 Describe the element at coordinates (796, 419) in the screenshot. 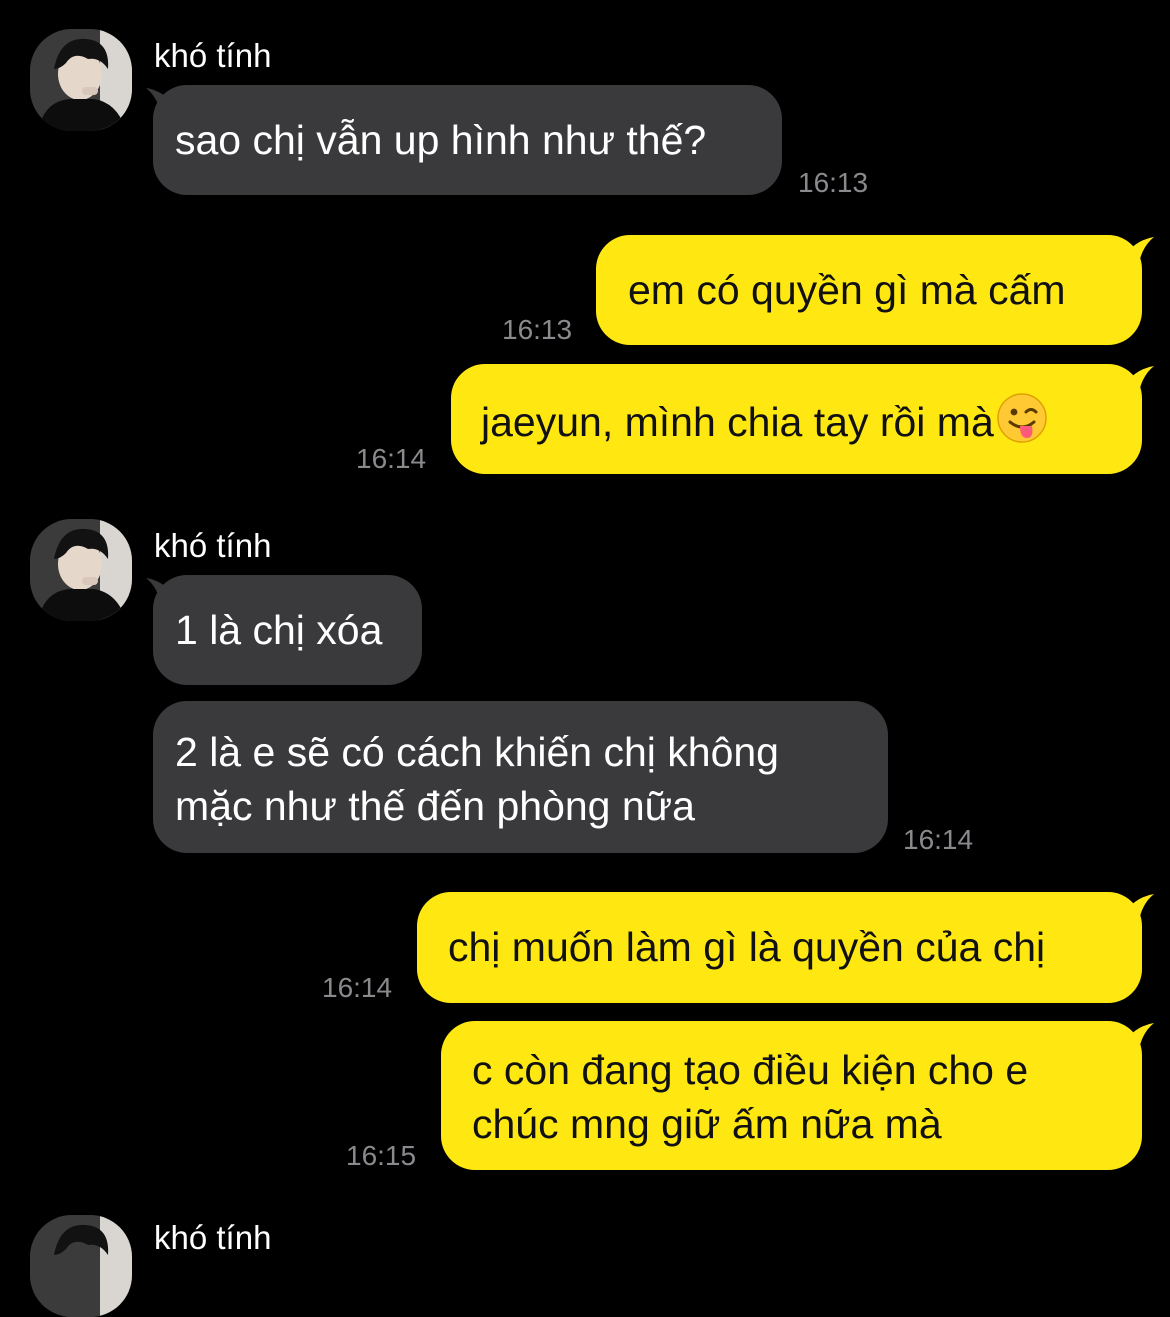

I see `outgoing-message: jaeyun, mình chia tay rồi mà` at that location.